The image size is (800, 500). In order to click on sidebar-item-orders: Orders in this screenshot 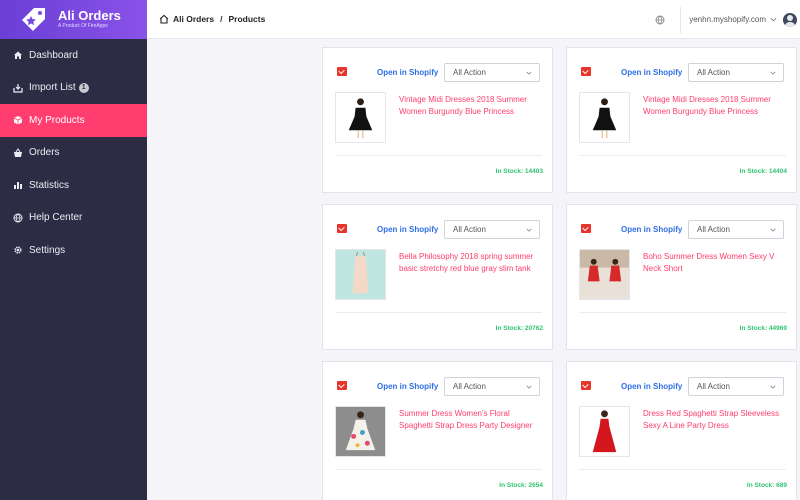, I will do `click(73, 153)`.